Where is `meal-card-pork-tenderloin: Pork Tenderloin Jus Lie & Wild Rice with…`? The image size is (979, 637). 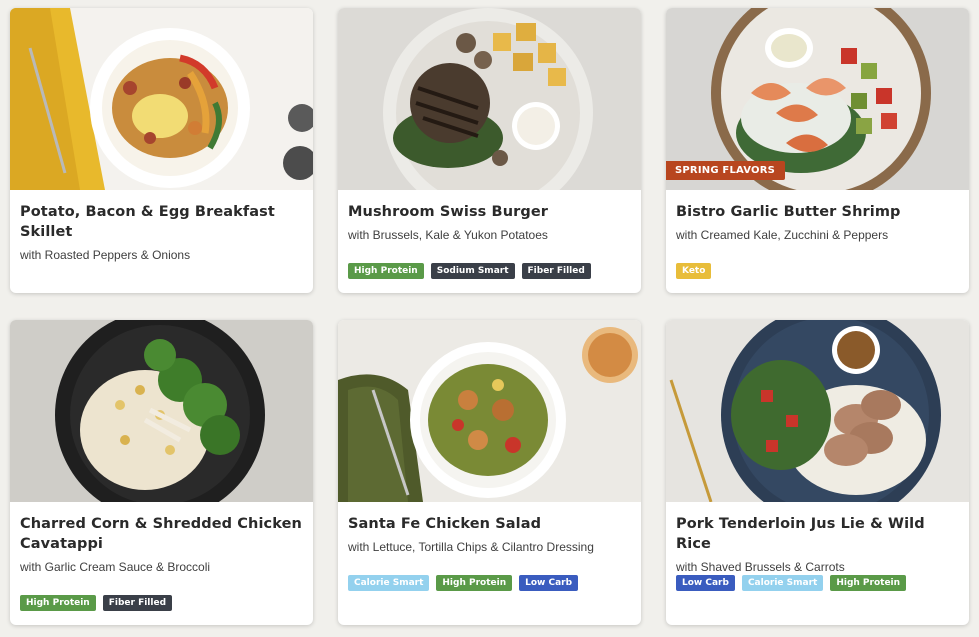
meal-card-pork-tenderloin: Pork Tenderloin Jus Lie & Wild Rice with… is located at coordinates (817, 472).